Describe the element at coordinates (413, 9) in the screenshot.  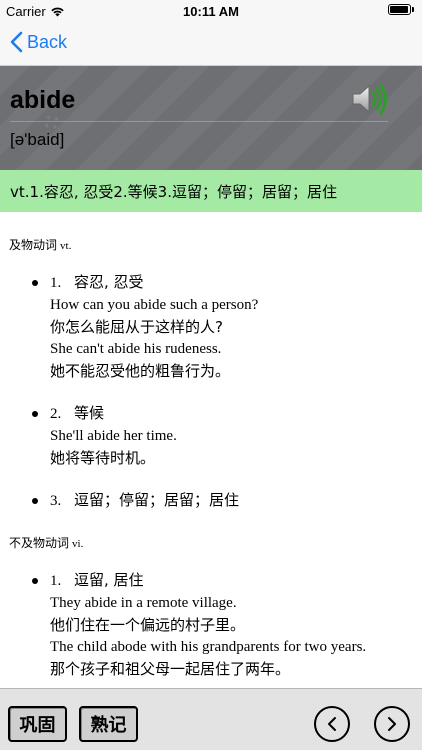
I see `battery-tip` at that location.